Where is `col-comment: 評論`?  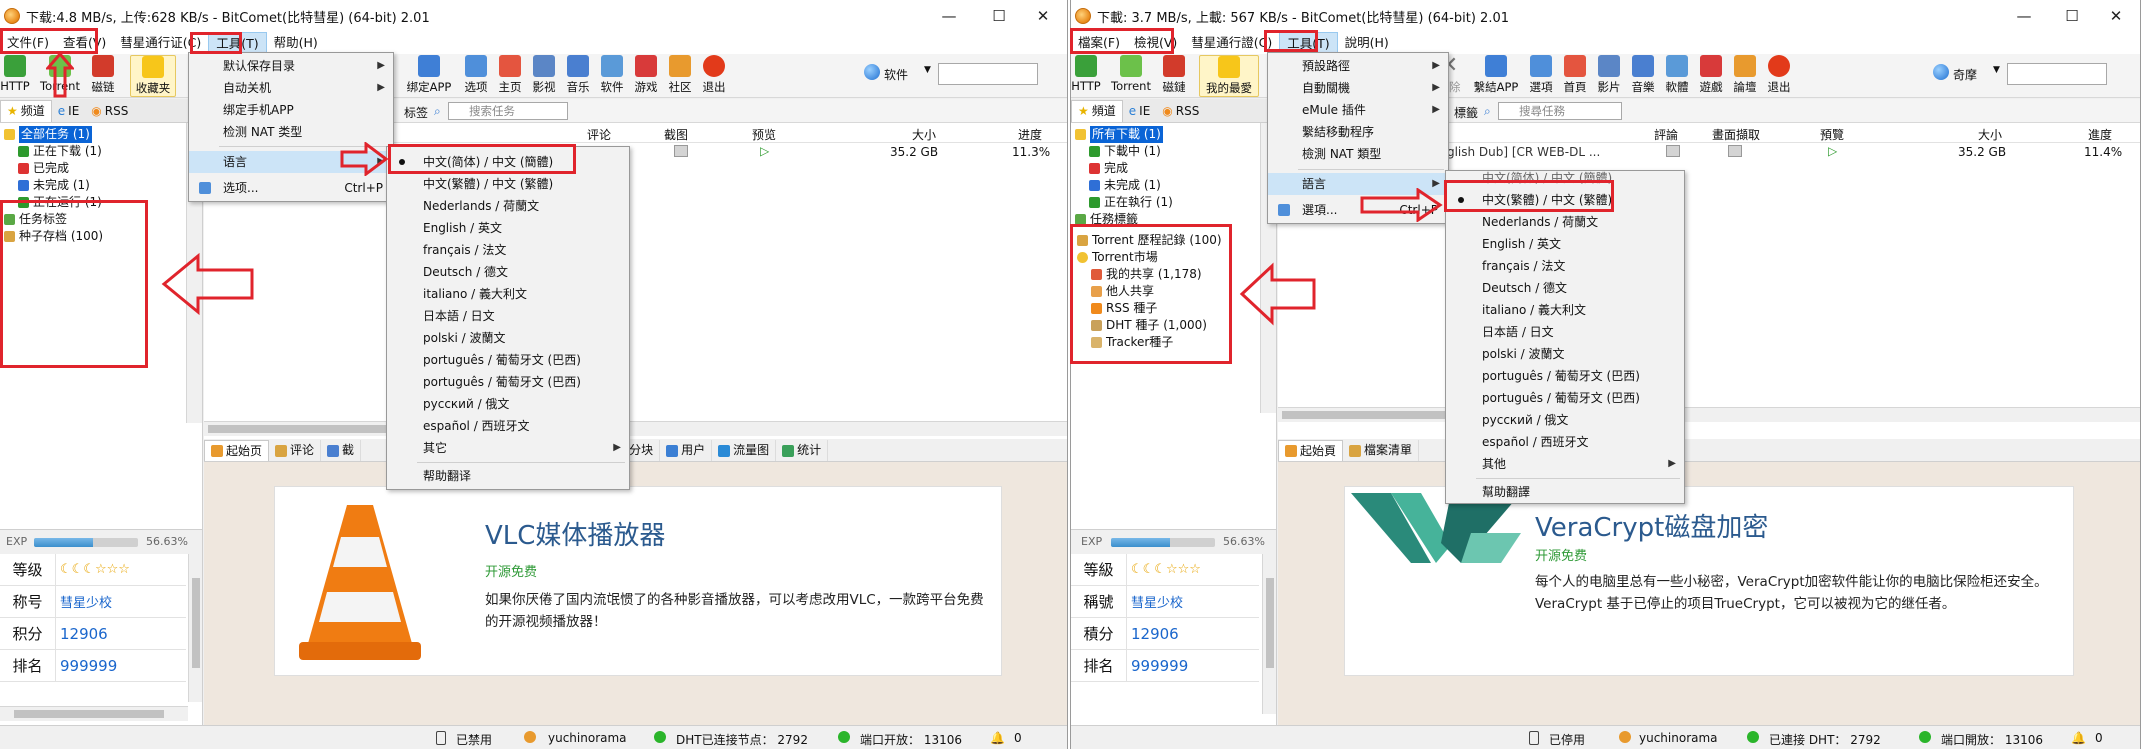 col-comment: 評論 is located at coordinates (1666, 134).